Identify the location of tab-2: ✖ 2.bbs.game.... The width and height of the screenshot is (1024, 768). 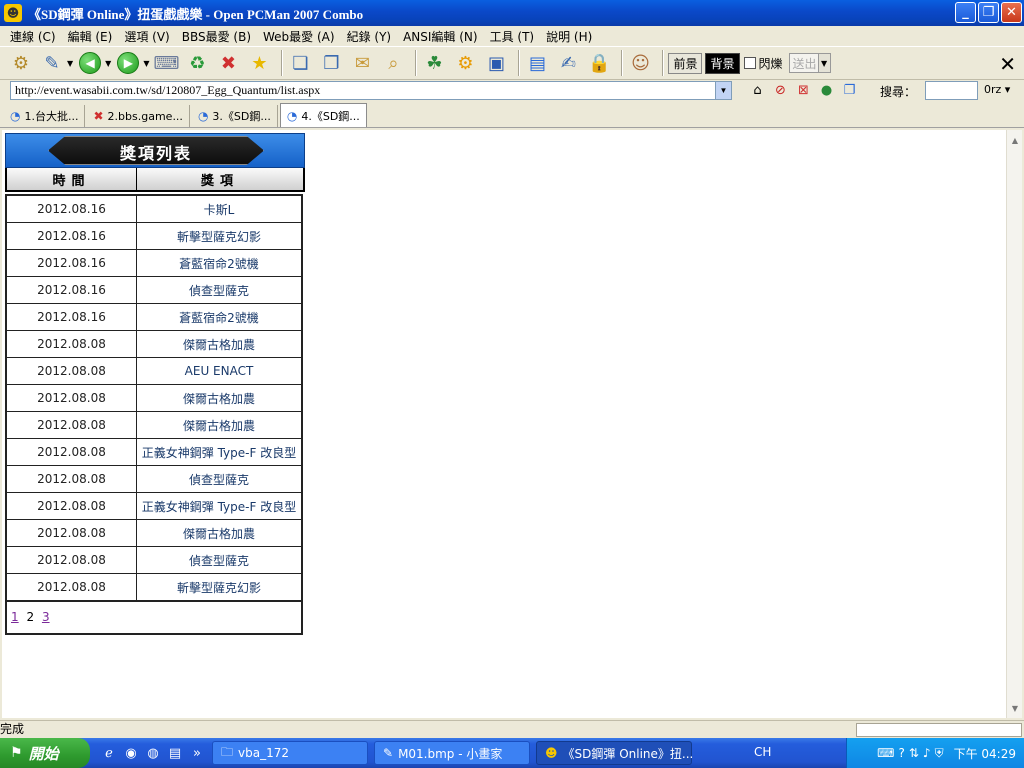
(138, 116).